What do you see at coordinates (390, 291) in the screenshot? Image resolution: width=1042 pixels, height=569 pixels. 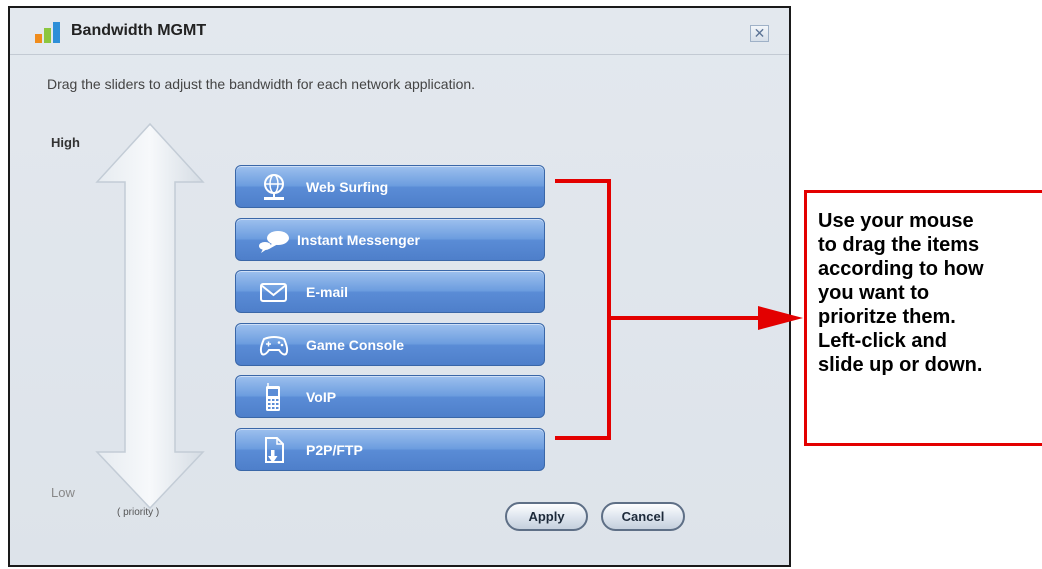 I see `app-item-email: E-mail` at bounding box center [390, 291].